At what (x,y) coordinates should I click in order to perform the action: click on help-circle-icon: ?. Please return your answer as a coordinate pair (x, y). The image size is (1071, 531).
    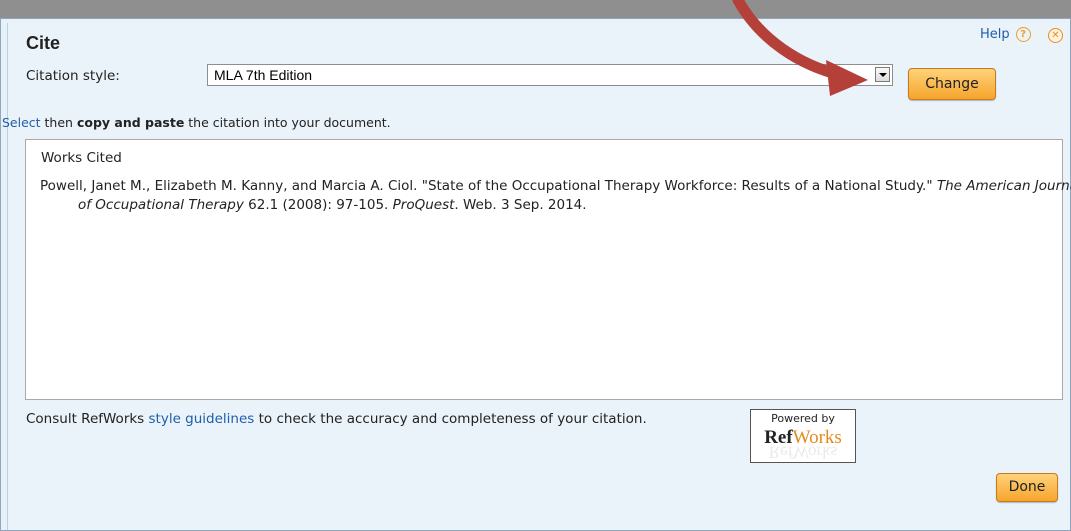
    Looking at the image, I should click on (1023, 34).